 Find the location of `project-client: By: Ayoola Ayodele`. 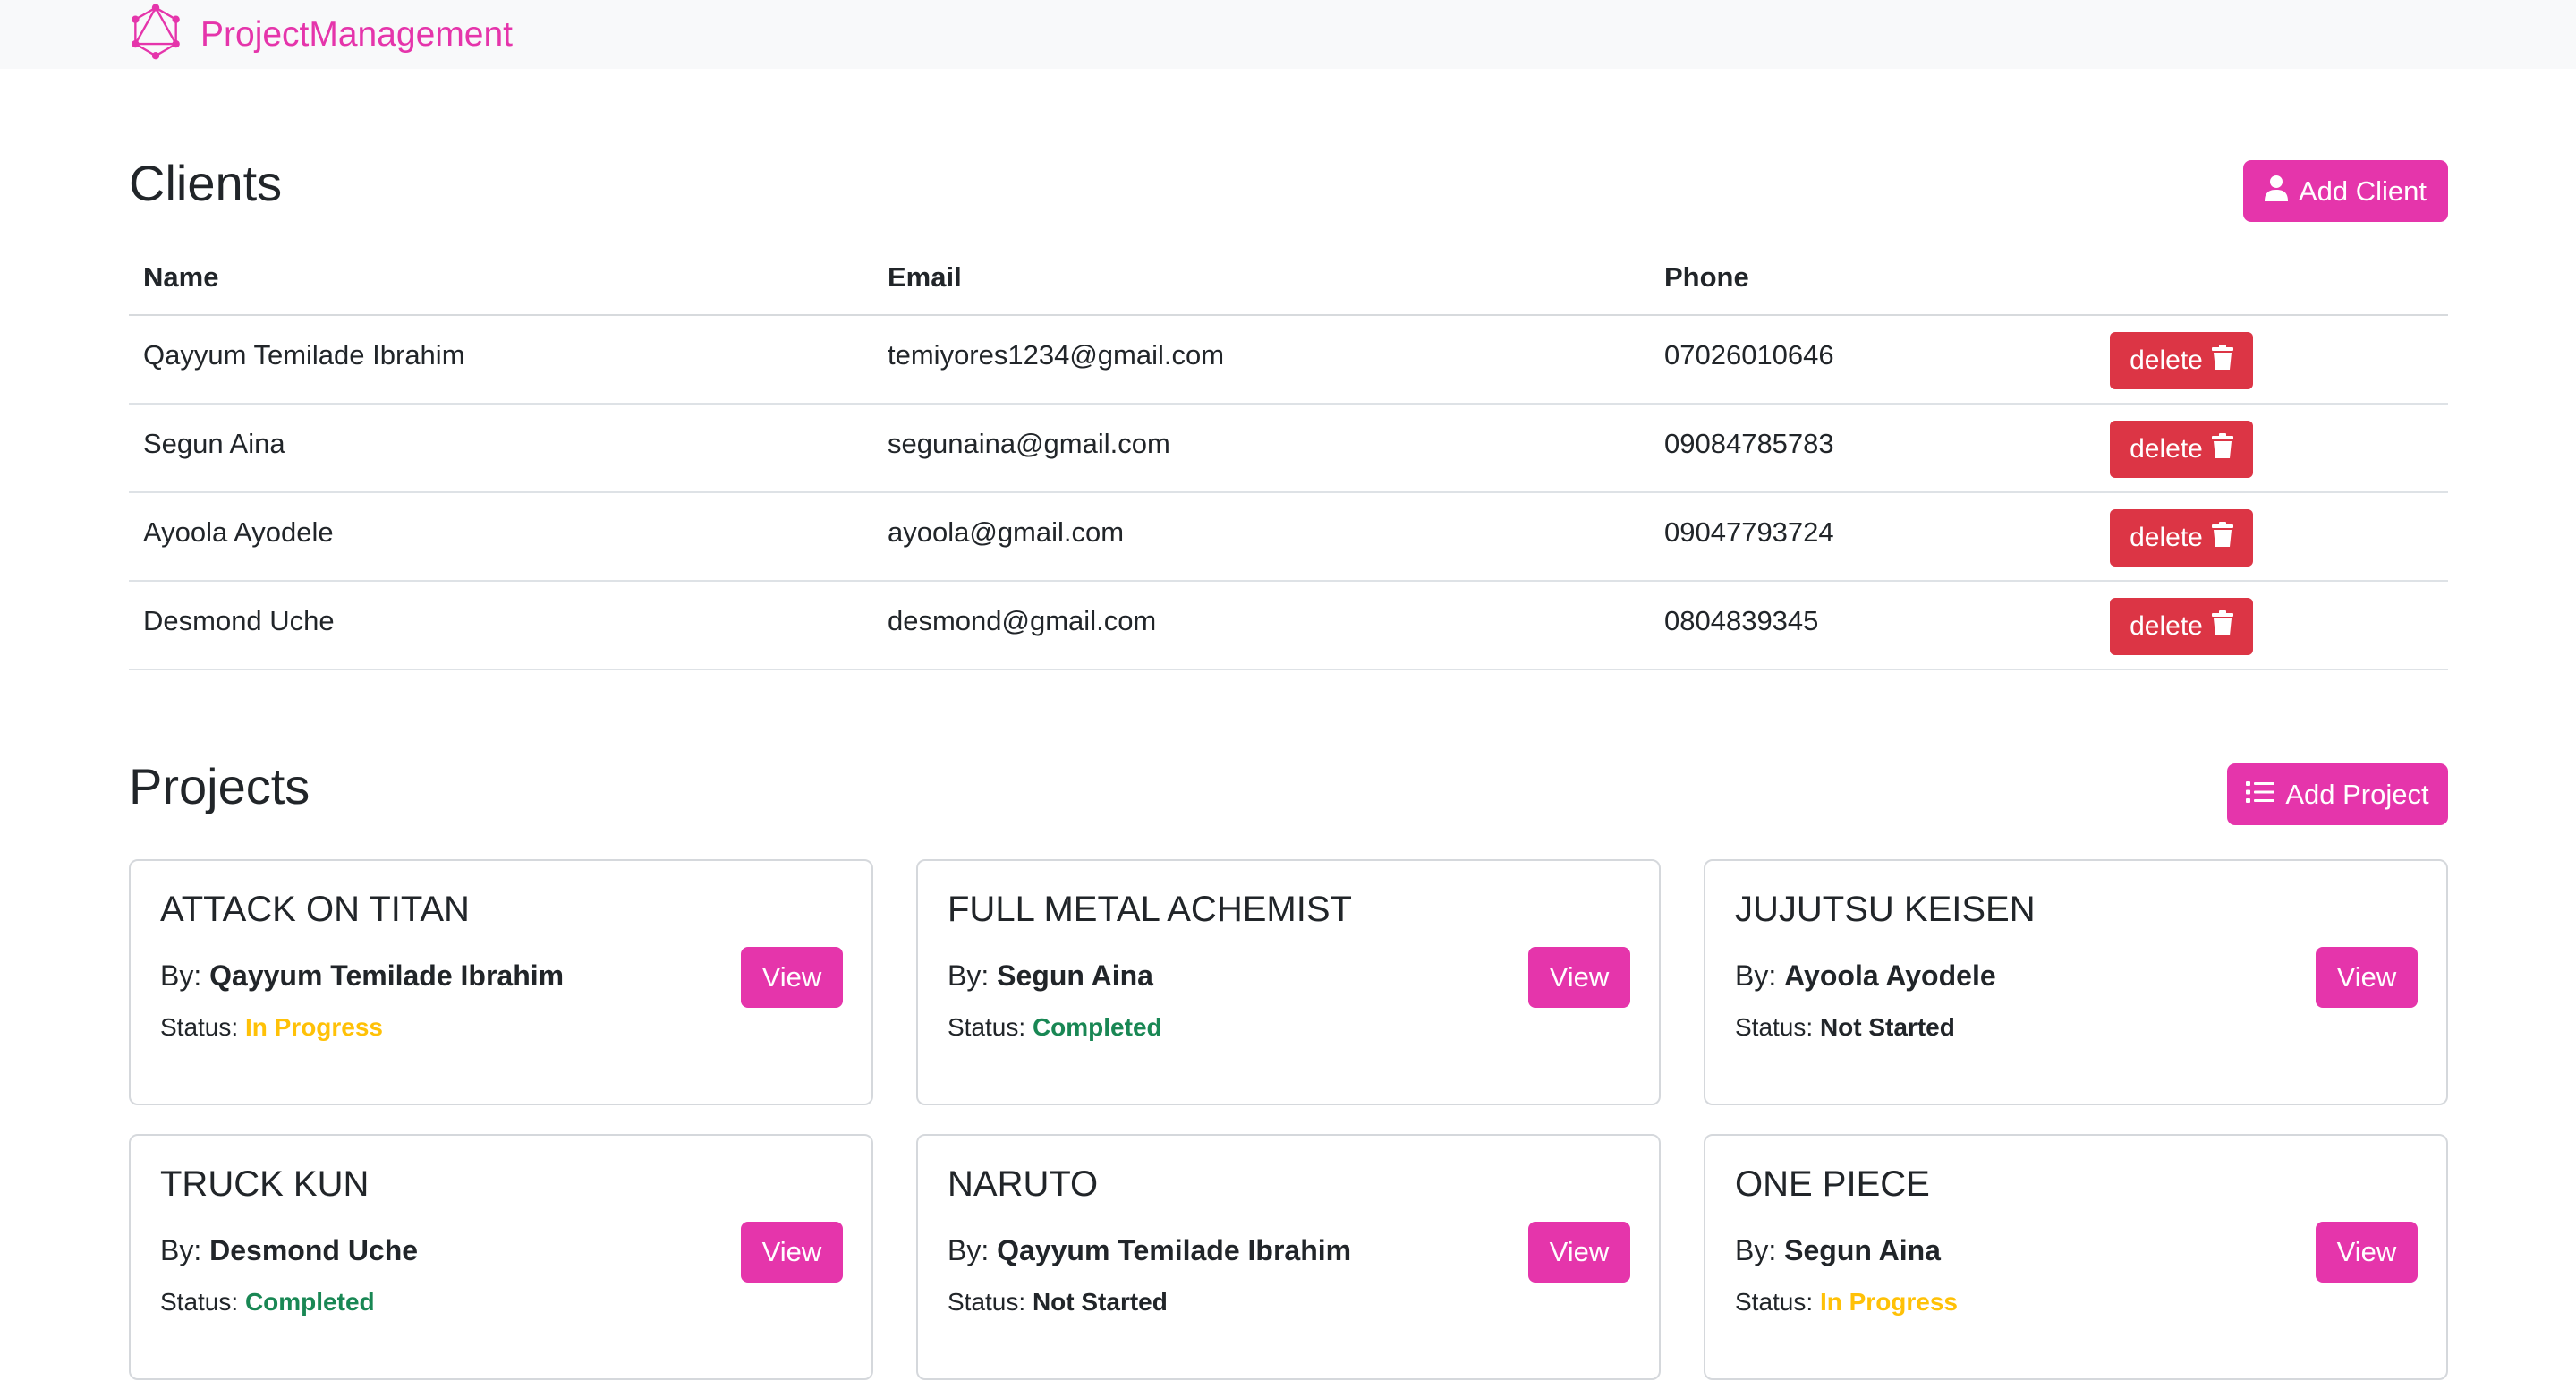

project-client: By: Ayoola Ayodele is located at coordinates (1866, 976).